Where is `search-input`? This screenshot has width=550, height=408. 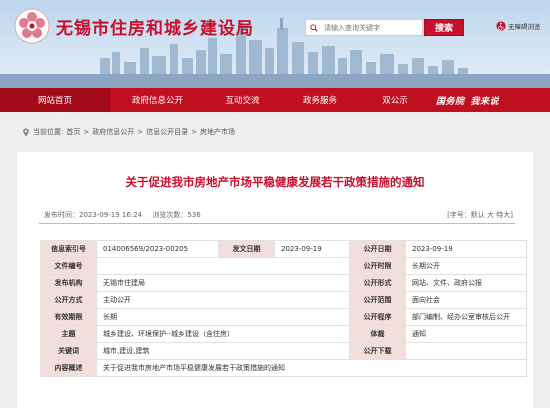
search-input is located at coordinates (364, 27).